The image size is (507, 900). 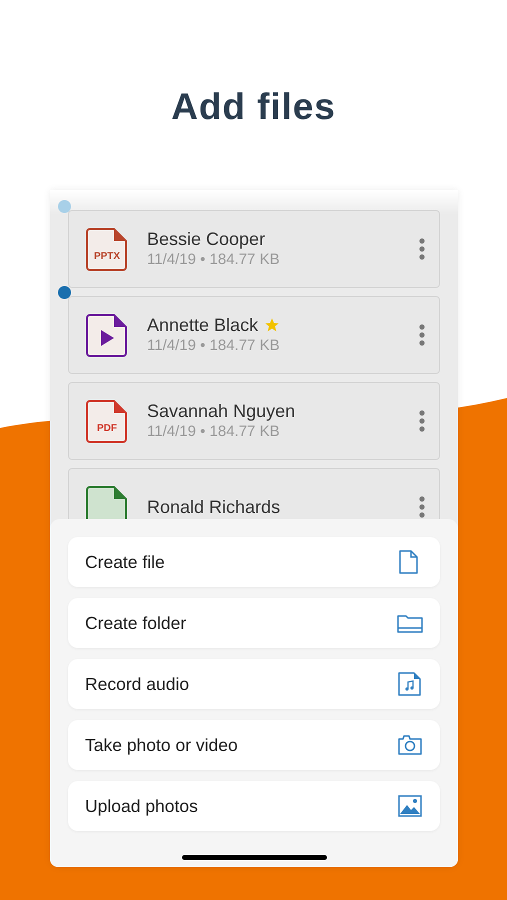 I want to click on file-card: PPTX Bessie Cooper 11/4/19 • 184.77 KB, so click(x=254, y=249).